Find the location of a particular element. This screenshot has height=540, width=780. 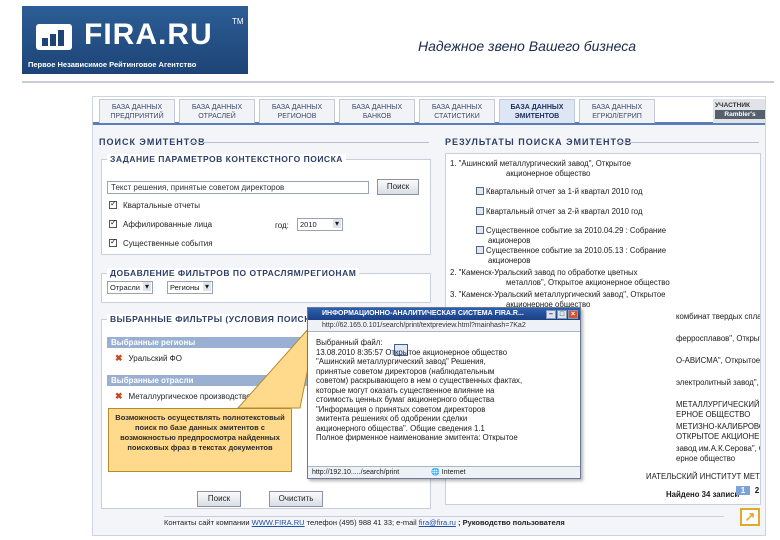

result-company-cont: акционерное общество is located at coordinates (548, 173).